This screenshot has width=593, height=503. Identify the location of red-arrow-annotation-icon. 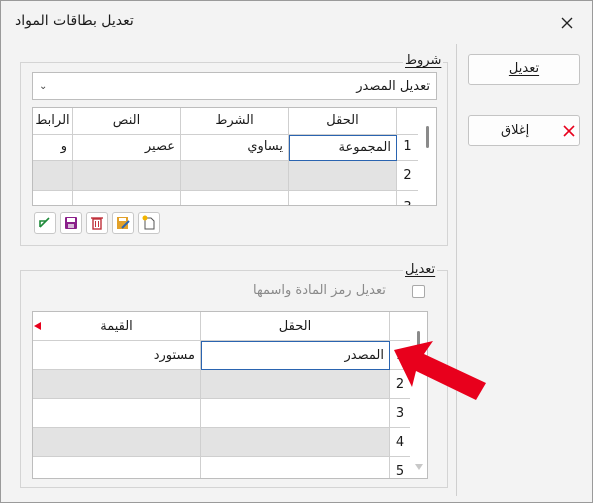
(440, 370).